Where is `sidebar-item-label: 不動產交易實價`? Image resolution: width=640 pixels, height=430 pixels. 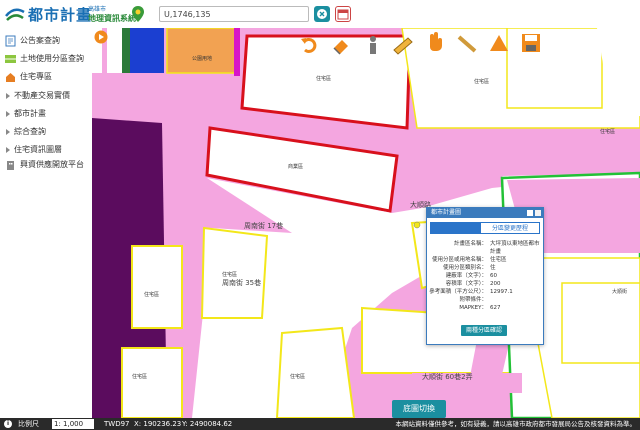 sidebar-item-label: 不動產交易實價 is located at coordinates (42, 95).